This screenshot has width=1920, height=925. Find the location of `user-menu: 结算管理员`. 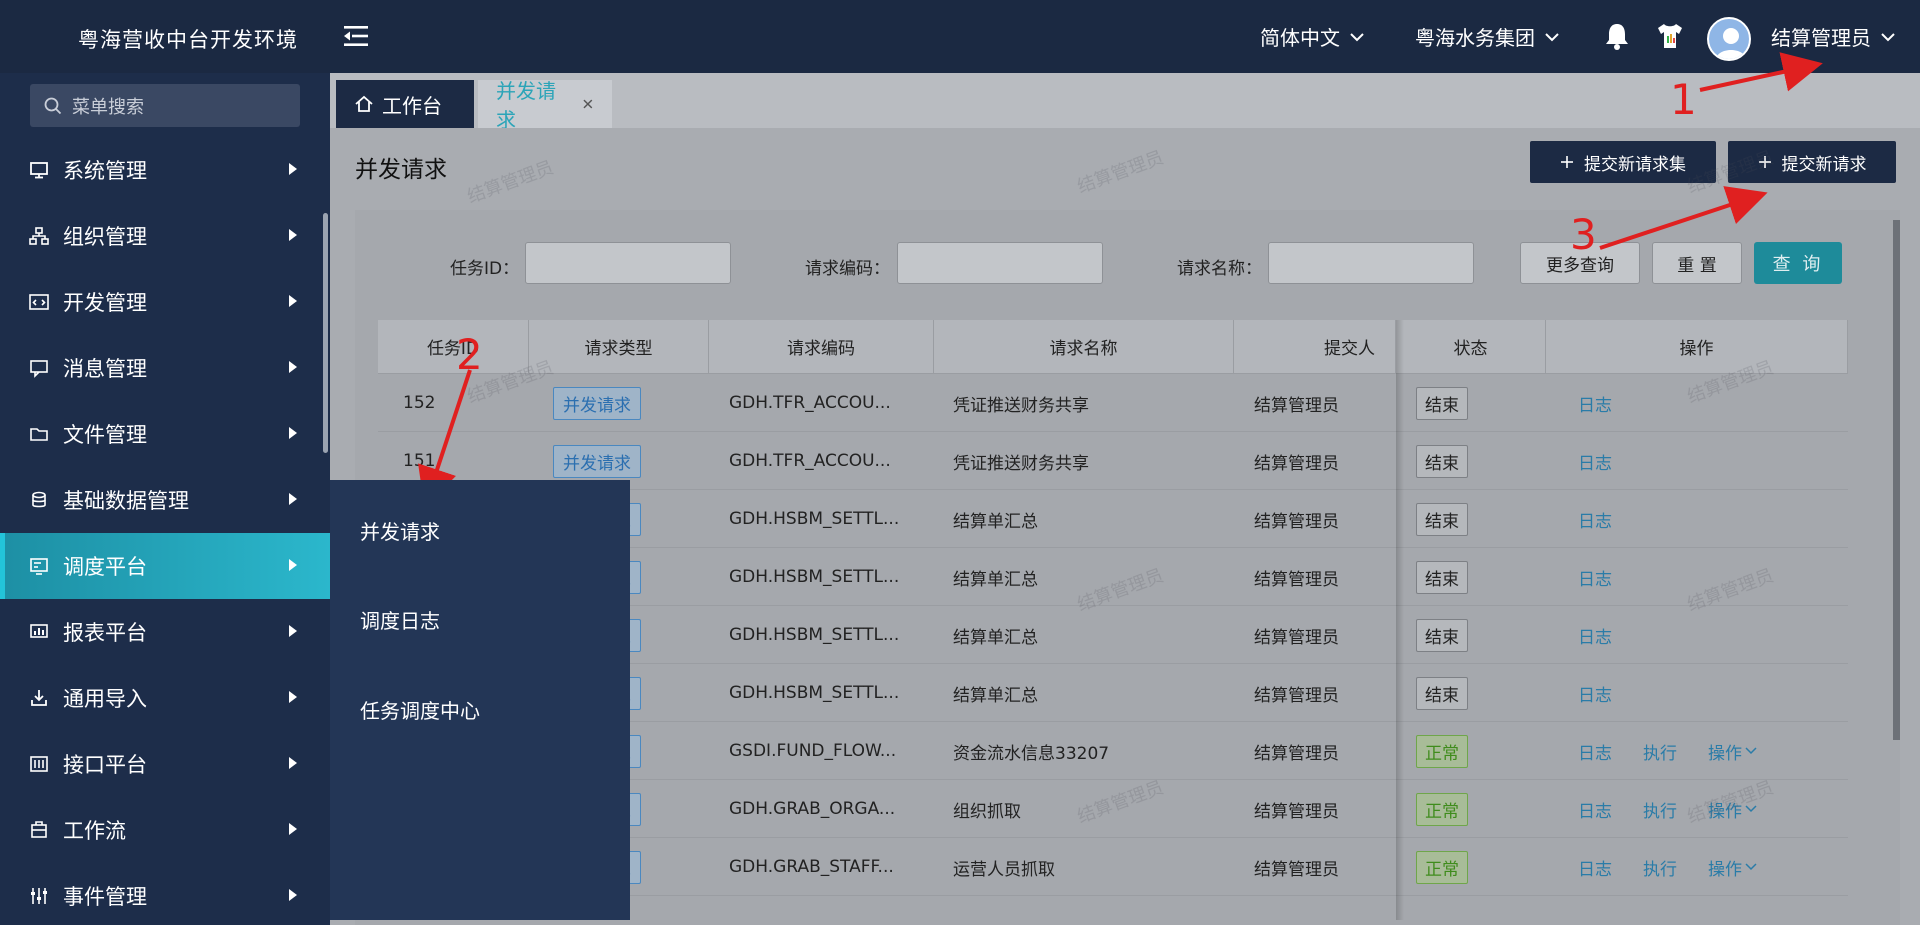

user-menu: 结算管理员 is located at coordinates (1833, 36).